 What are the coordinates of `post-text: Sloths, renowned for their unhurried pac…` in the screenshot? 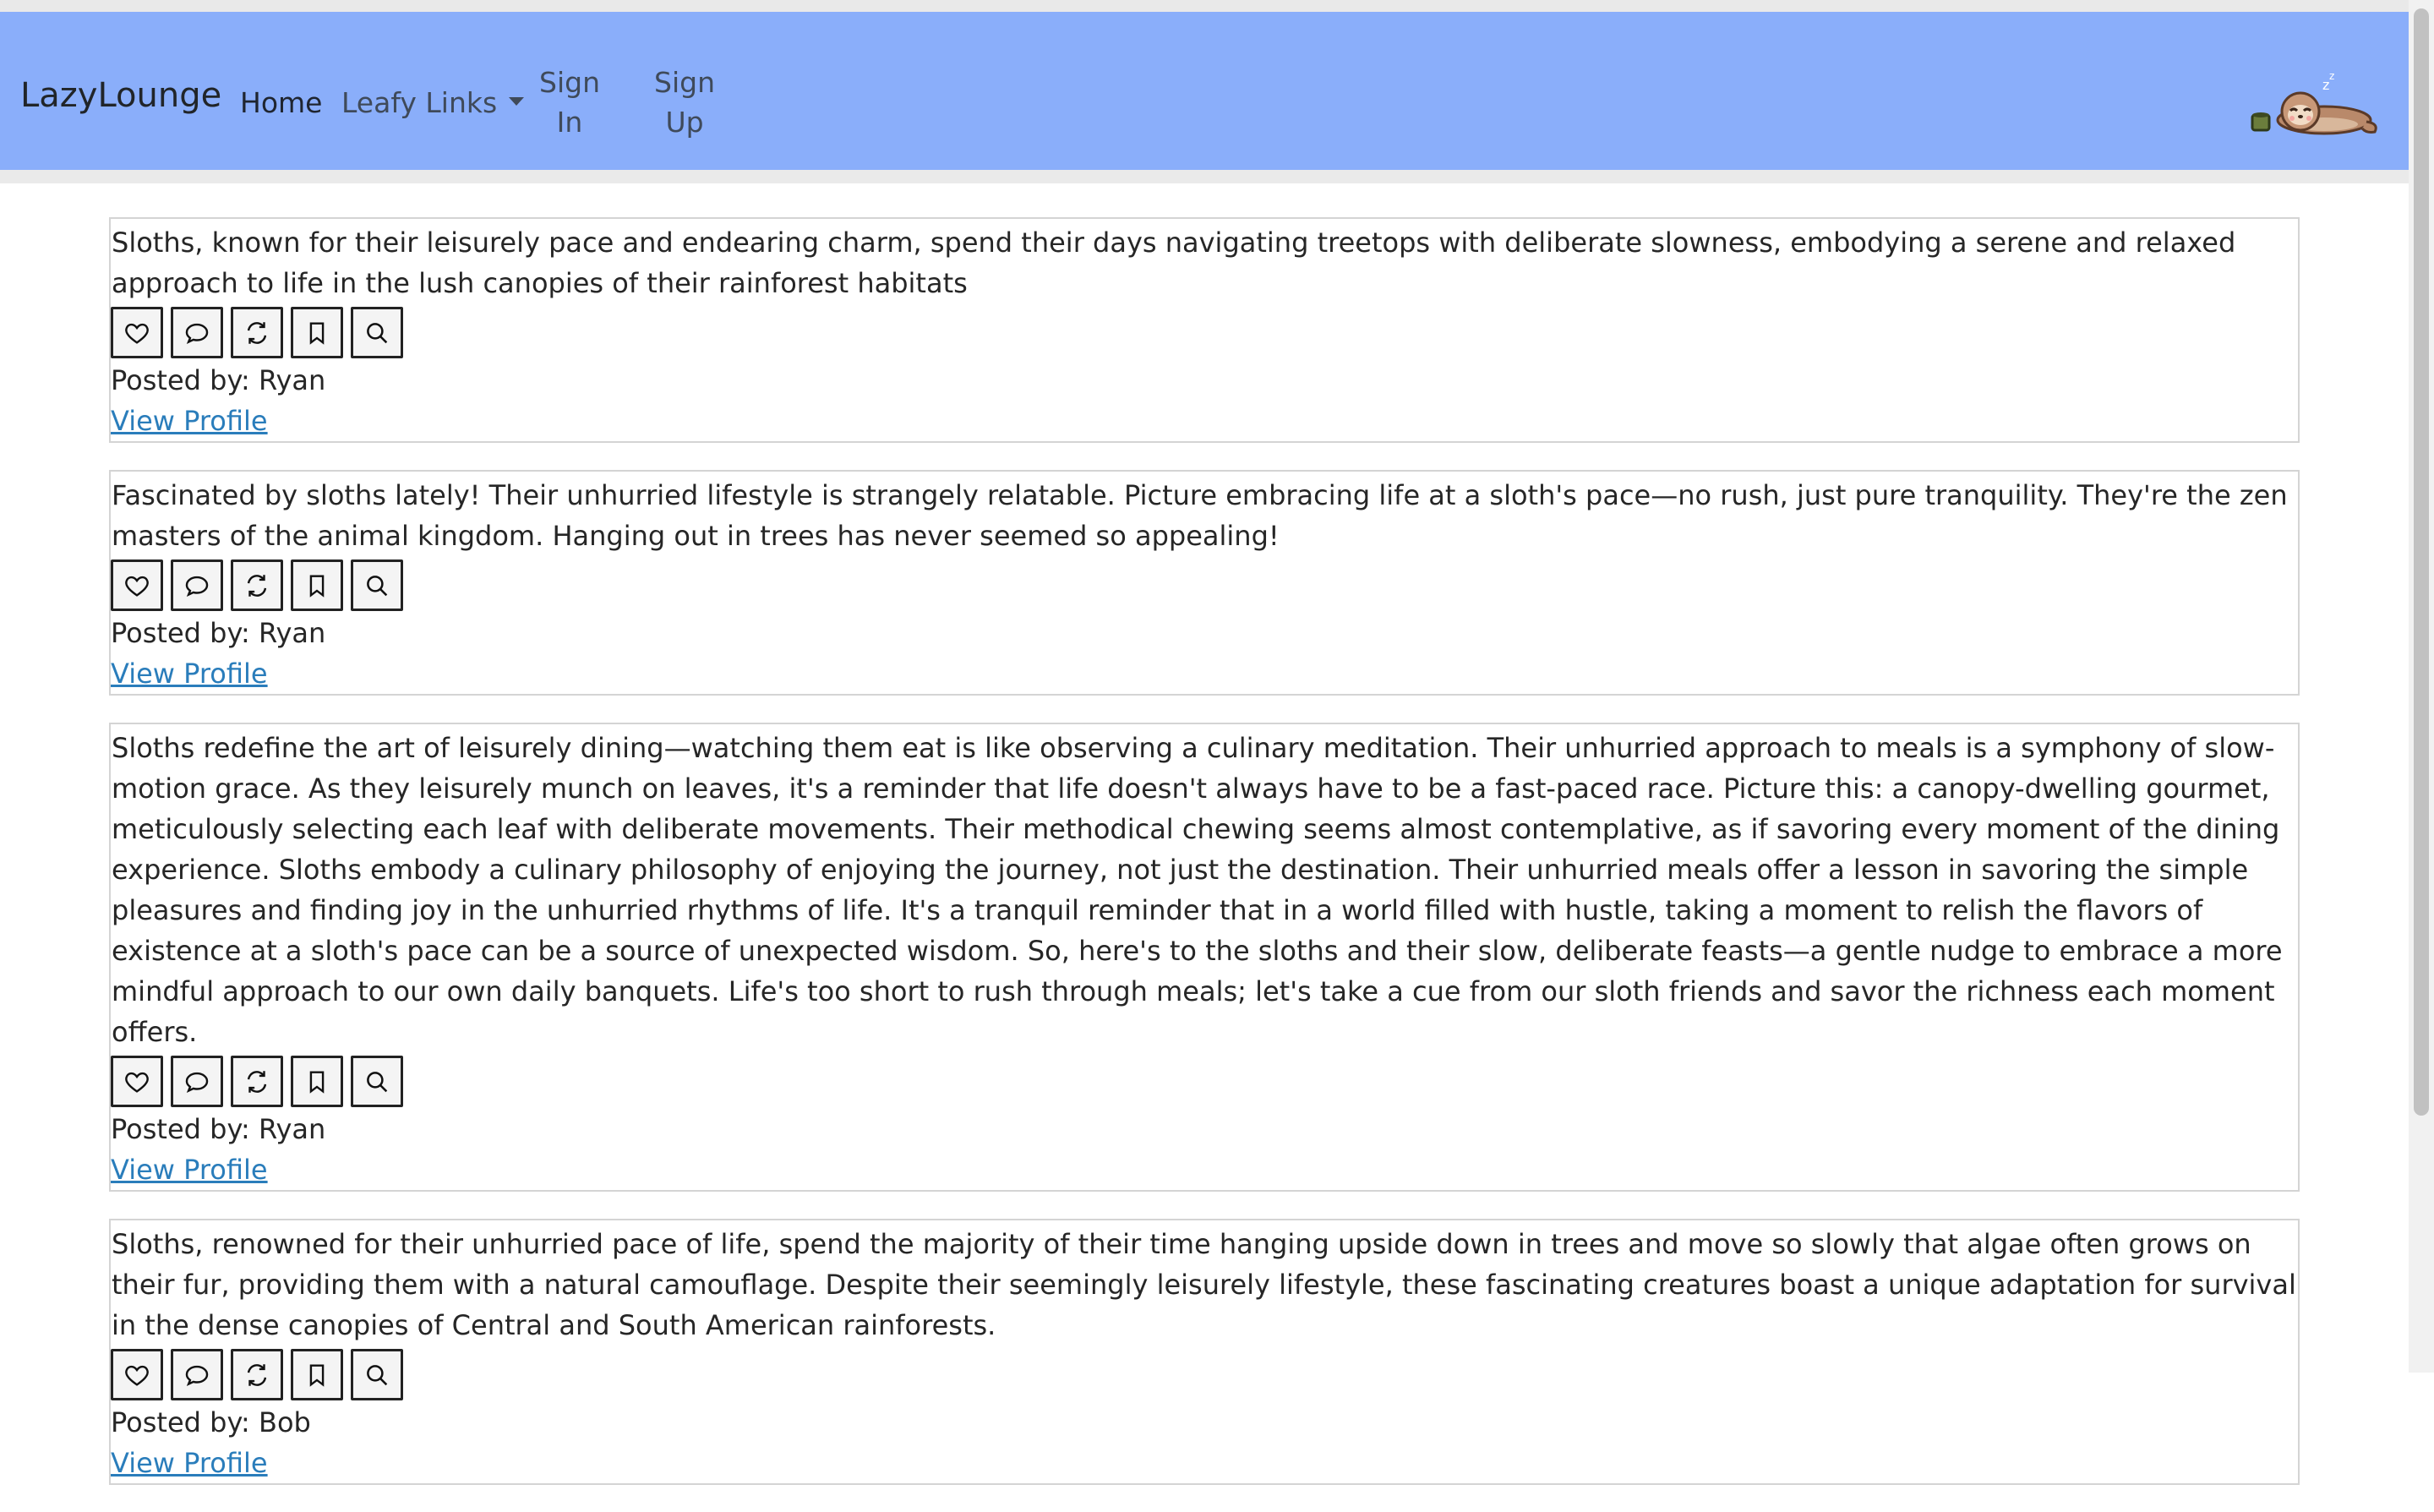 It's located at (1204, 1284).